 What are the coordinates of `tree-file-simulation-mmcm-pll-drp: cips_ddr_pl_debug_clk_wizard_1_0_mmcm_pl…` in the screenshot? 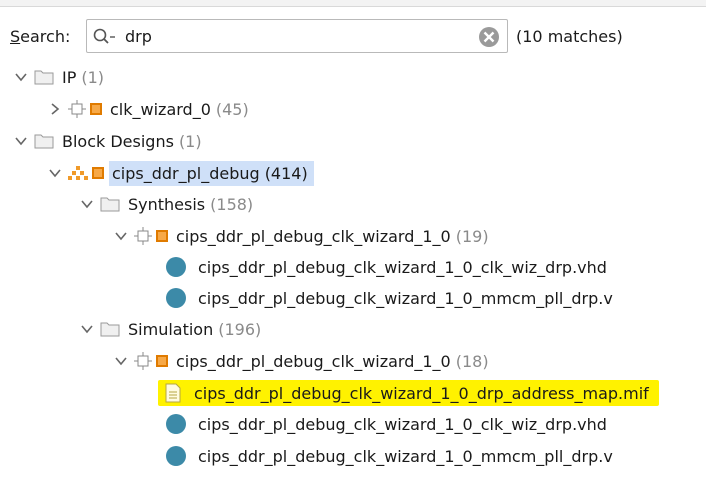 It's located at (389, 456).